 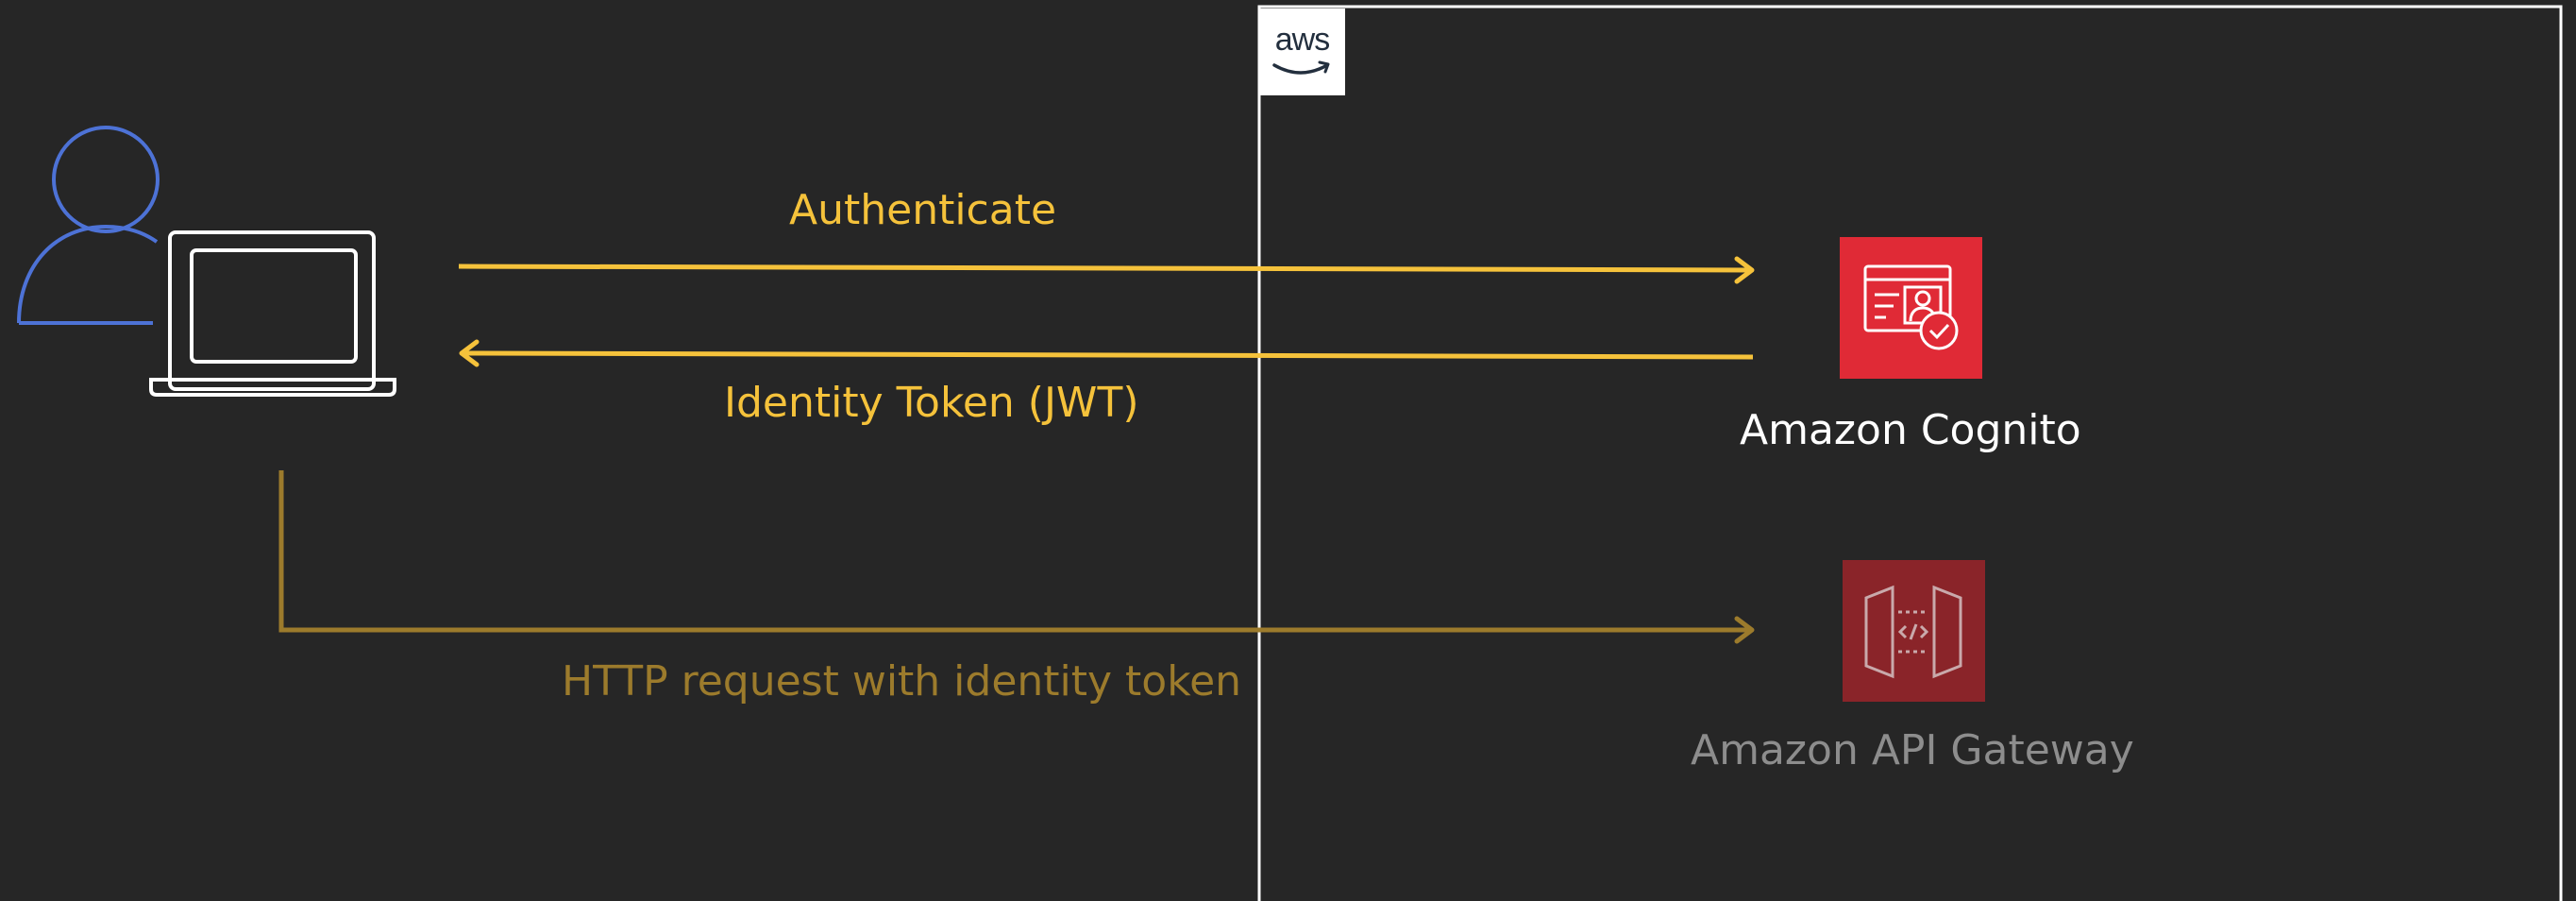 What do you see at coordinates (1912, 750) in the screenshot?
I see `amazon-api-gateway-label: Amazon API Gateway` at bounding box center [1912, 750].